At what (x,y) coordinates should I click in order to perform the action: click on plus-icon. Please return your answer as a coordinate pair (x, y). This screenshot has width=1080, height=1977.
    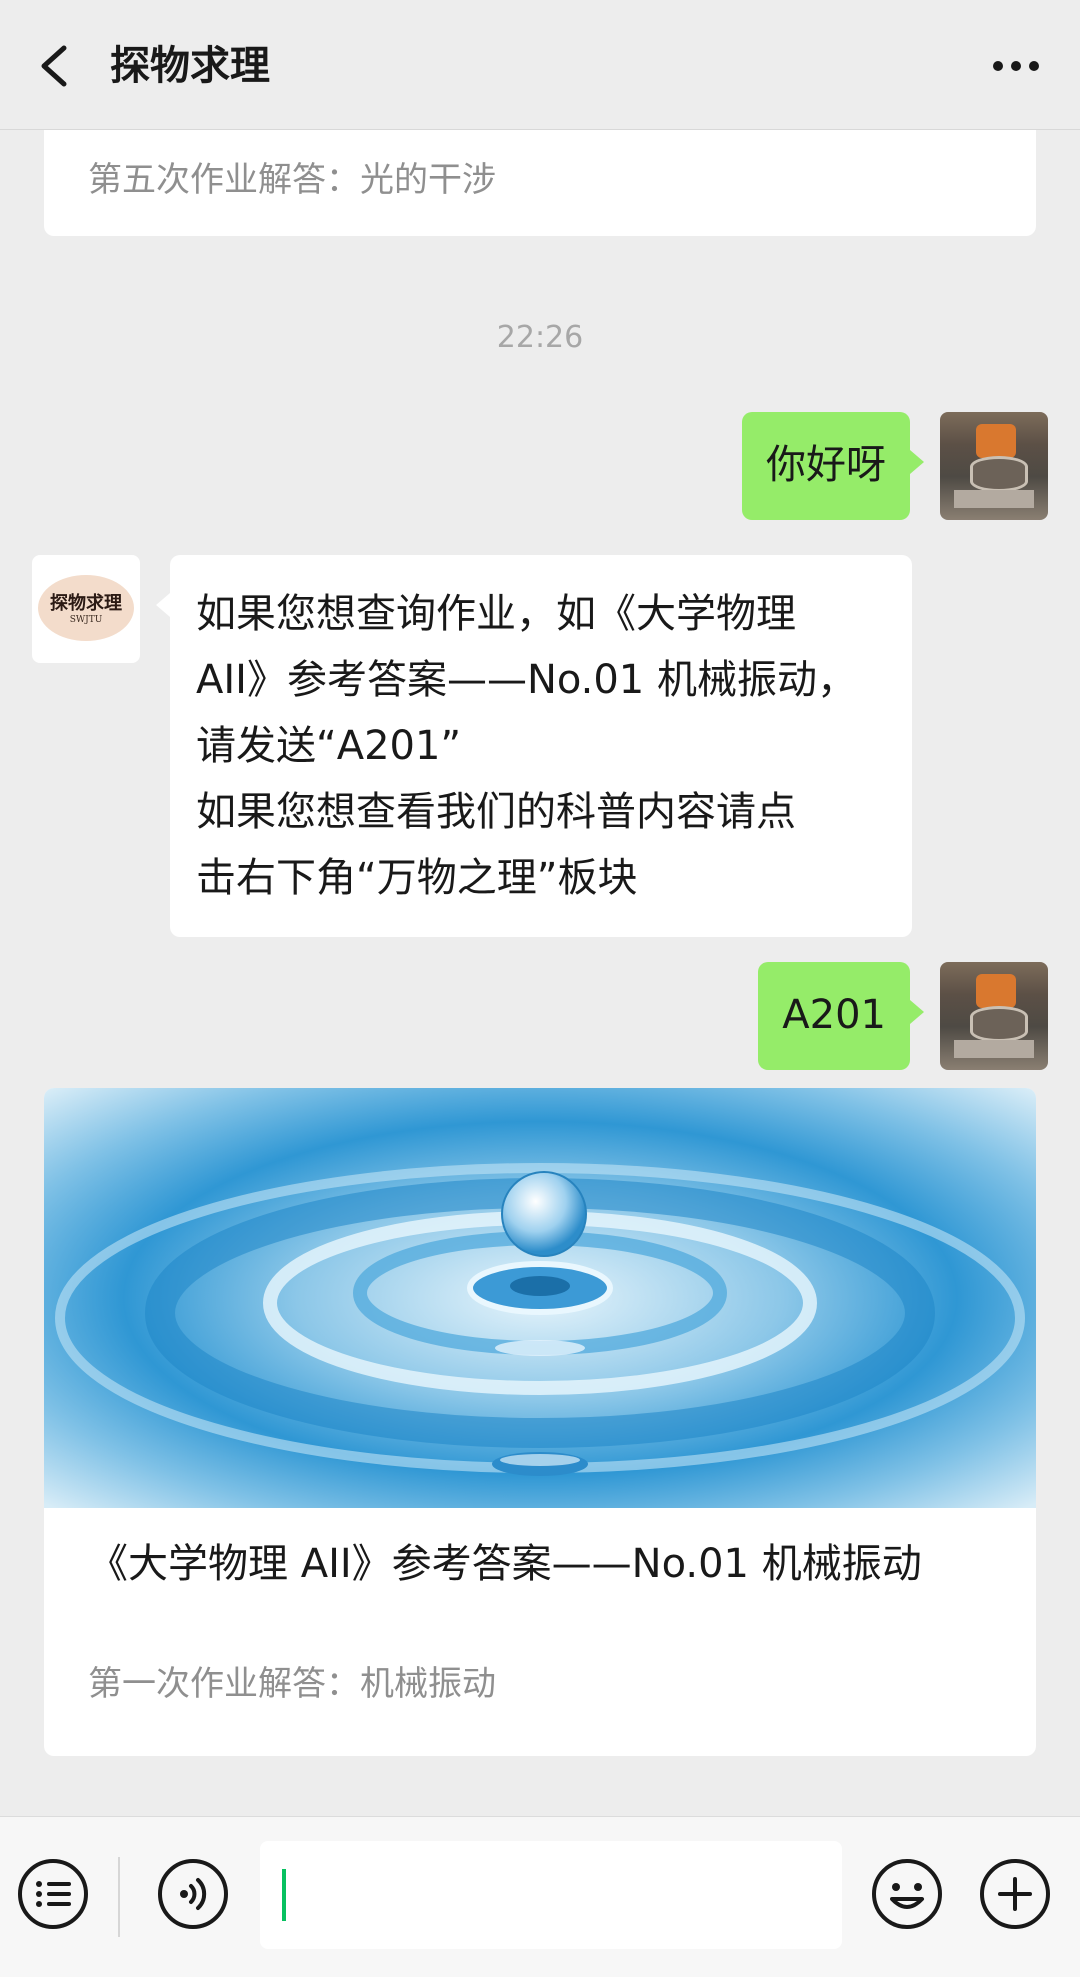
    Looking at the image, I should click on (1015, 1894).